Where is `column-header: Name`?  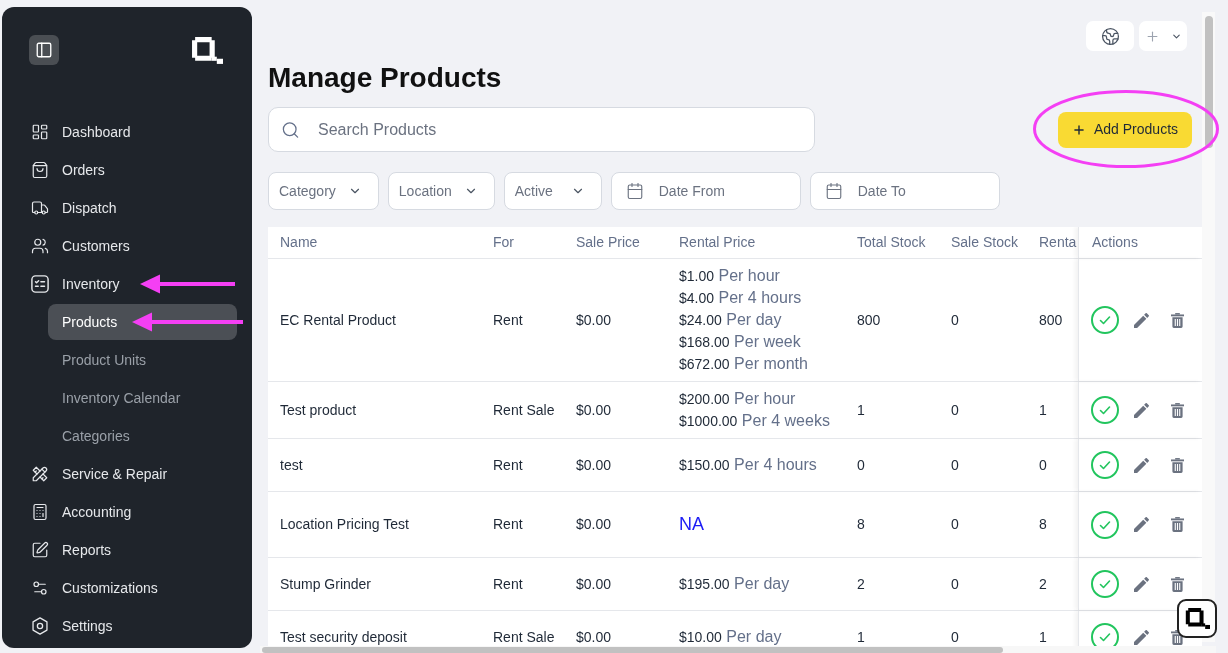
column-header: Name is located at coordinates (299, 242).